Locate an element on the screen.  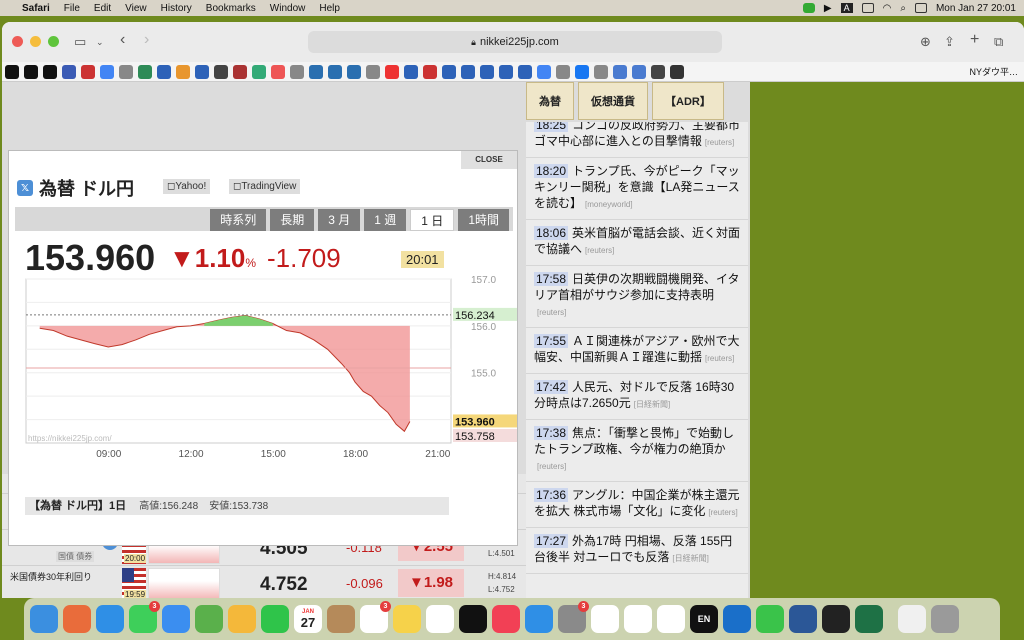
row-name: 米国債券30年利回り is located at coordinates (51, 576).